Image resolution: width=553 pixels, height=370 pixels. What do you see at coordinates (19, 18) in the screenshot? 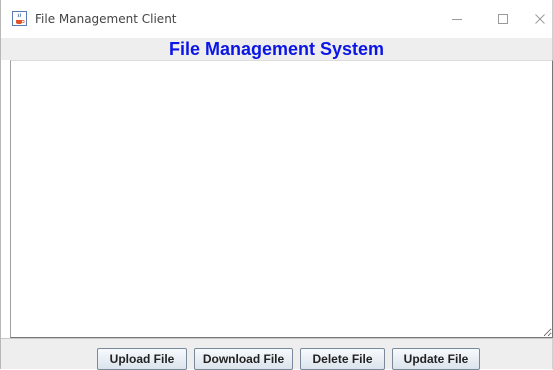
I see `java-app-icon` at bounding box center [19, 18].